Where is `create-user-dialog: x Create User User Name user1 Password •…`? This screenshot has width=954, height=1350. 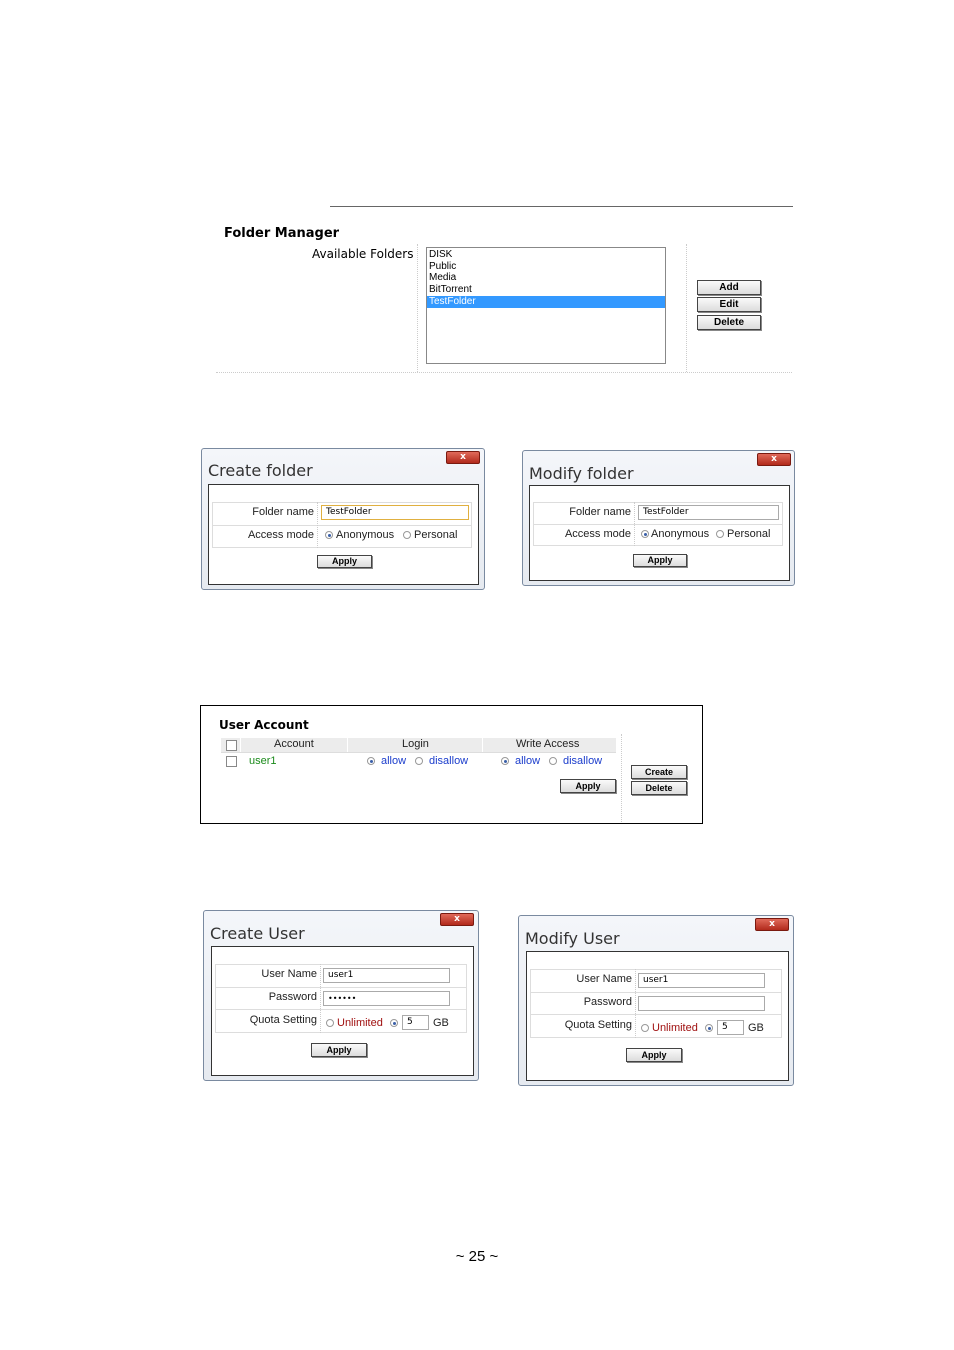
create-user-dialog: x Create User User Name user1 Password •… is located at coordinates (341, 995).